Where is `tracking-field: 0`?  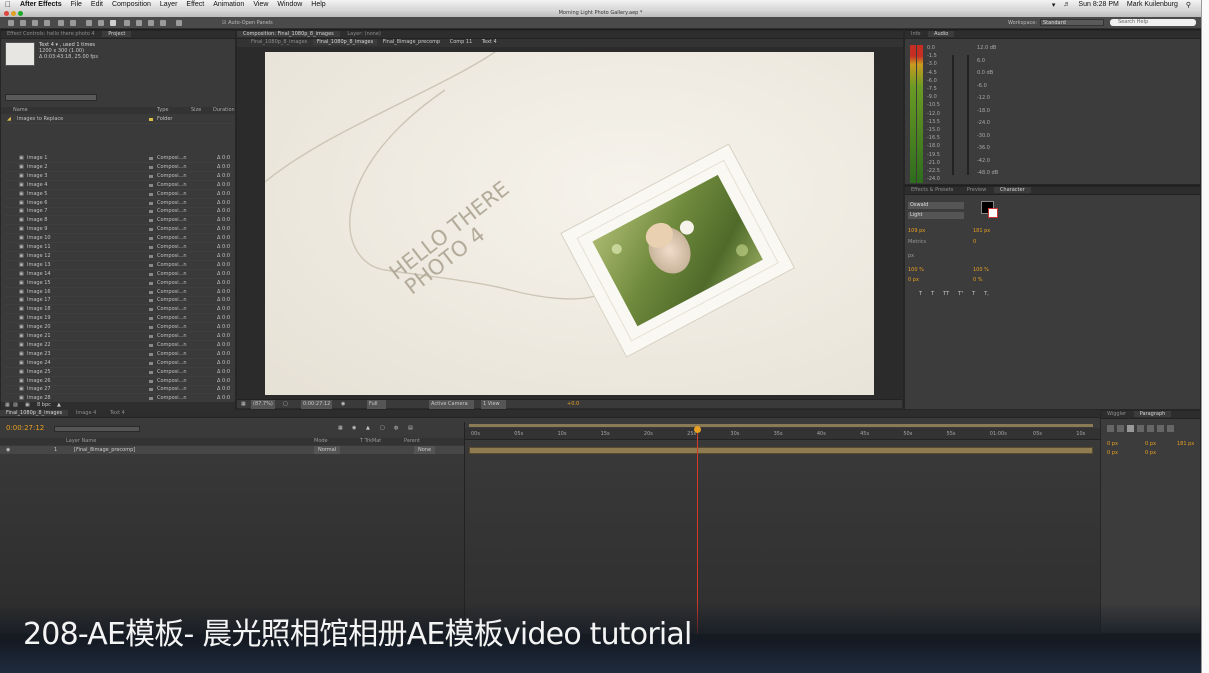 tracking-field: 0 is located at coordinates (974, 242).